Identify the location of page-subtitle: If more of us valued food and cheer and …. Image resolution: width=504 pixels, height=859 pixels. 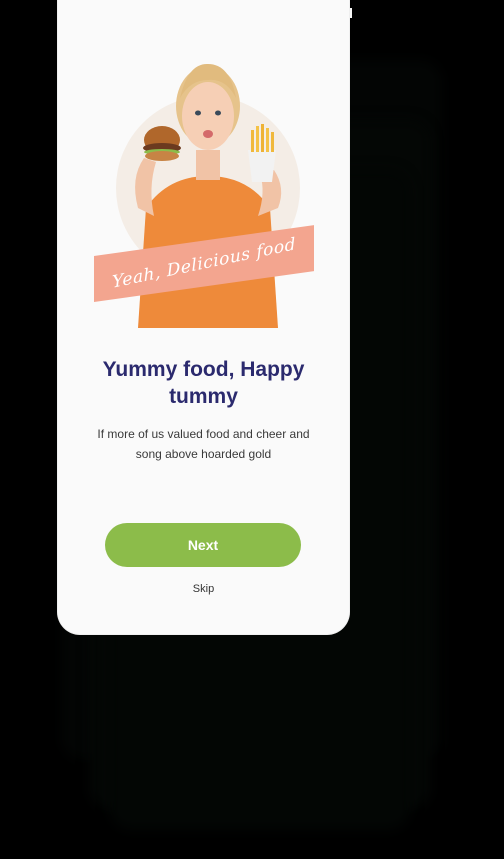
(203, 444).